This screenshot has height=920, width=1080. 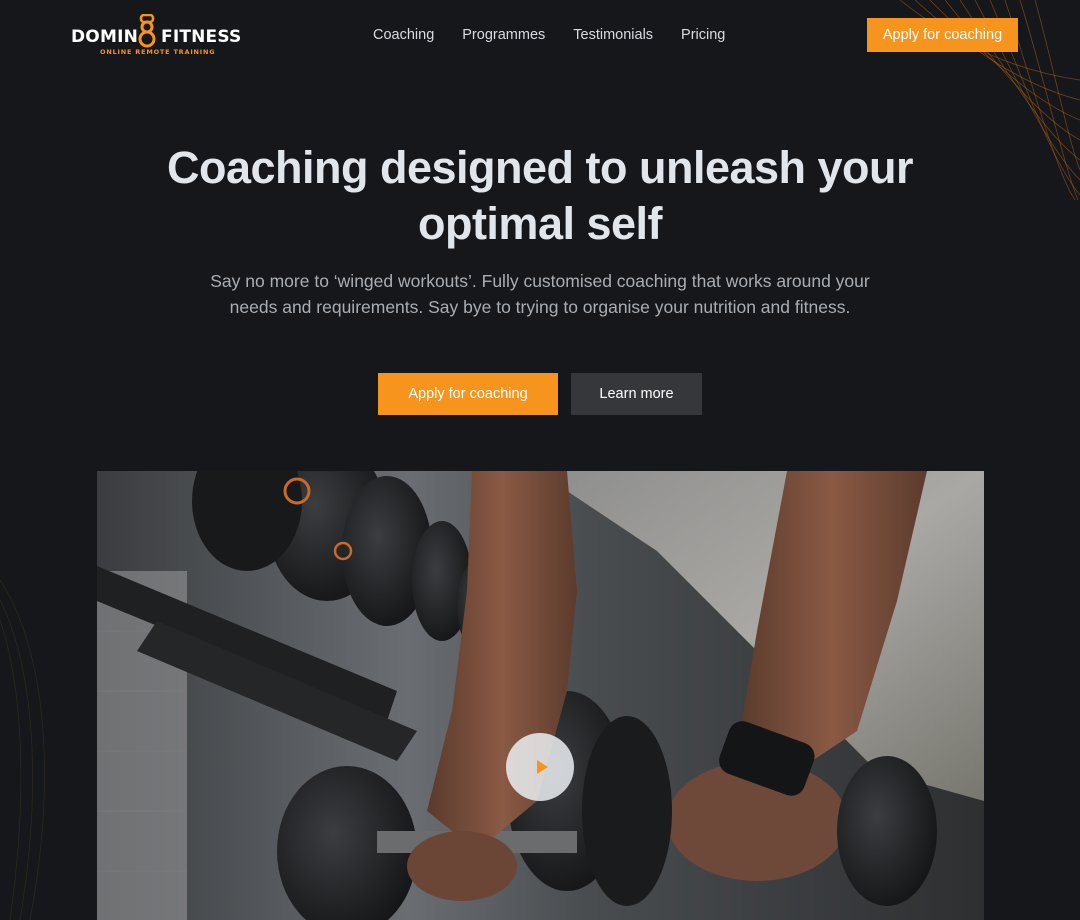 What do you see at coordinates (105, 37) in the screenshot?
I see `logo-wordmark-left: DOMIN` at bounding box center [105, 37].